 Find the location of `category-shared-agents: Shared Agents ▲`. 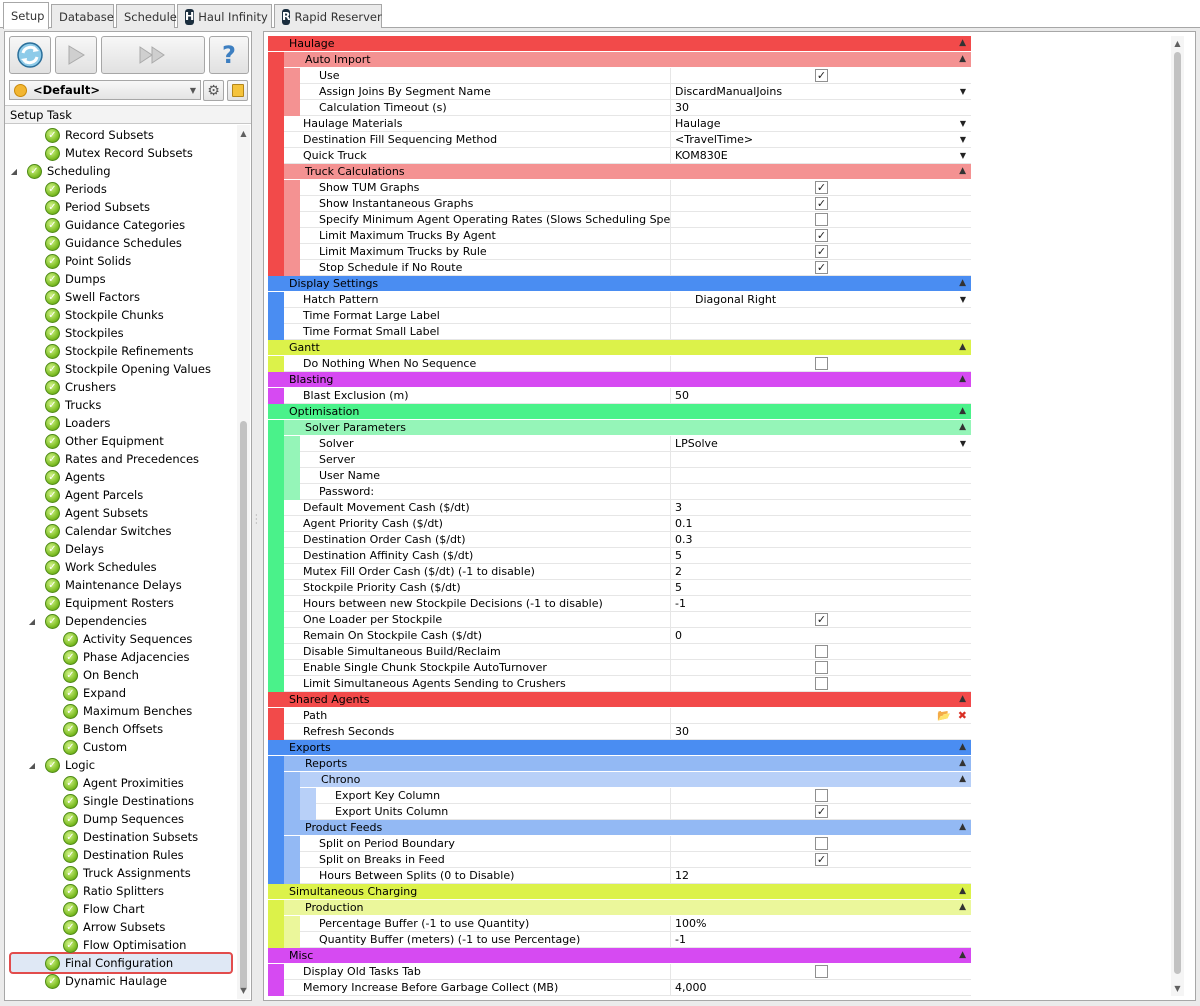

category-shared-agents: Shared Agents ▲ is located at coordinates (619, 700).